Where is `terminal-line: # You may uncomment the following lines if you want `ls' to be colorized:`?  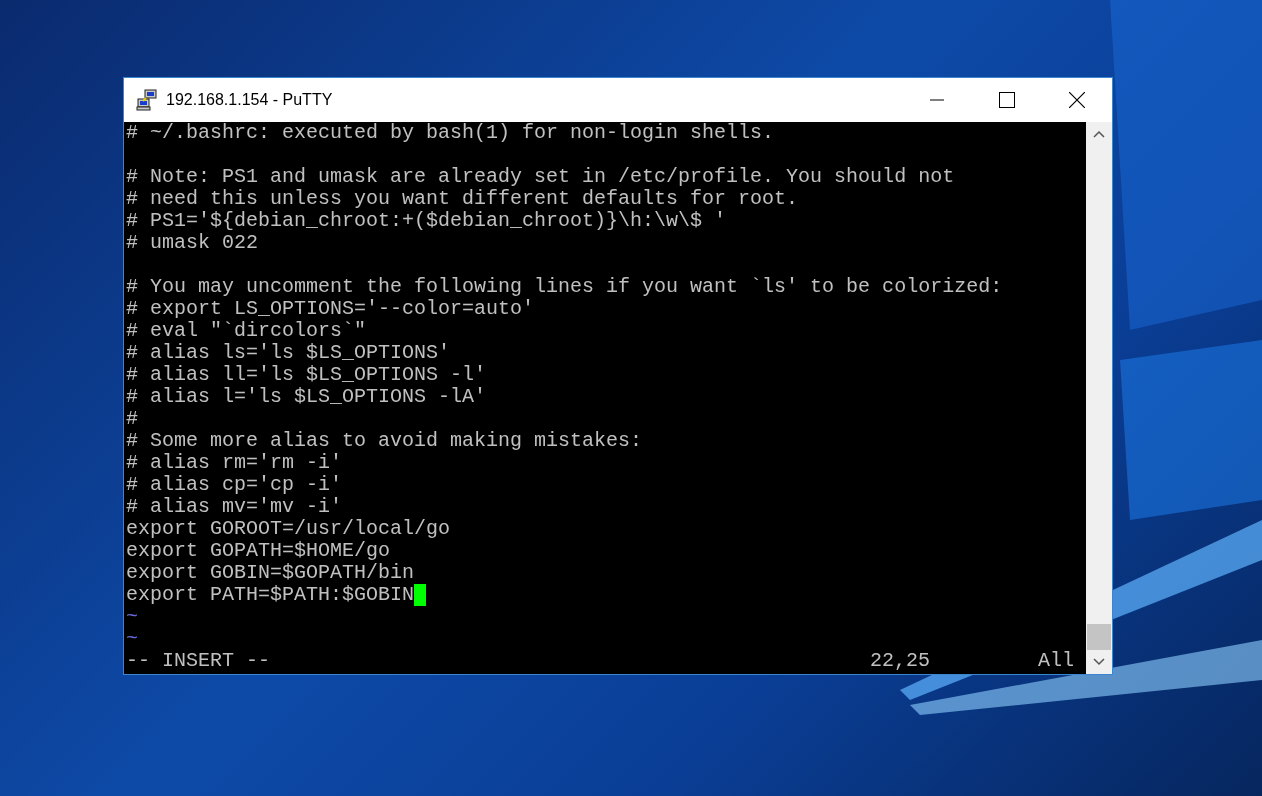 terminal-line: # You may uncomment the following lines if you want `ls' to be colorized: is located at coordinates (564, 287).